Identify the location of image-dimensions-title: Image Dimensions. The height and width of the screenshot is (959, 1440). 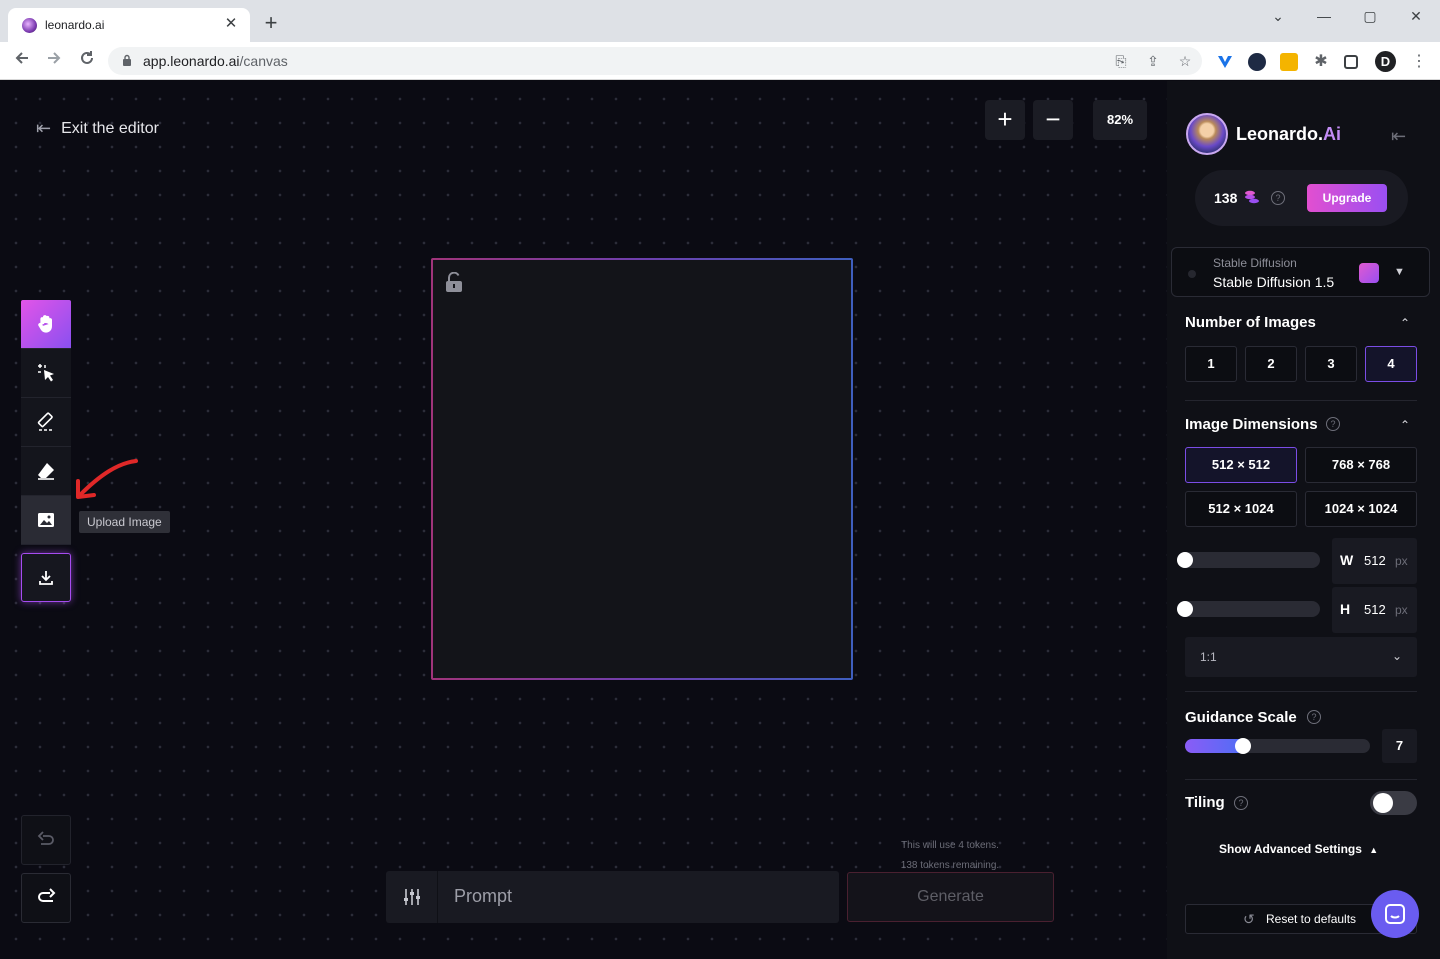
(1251, 424).